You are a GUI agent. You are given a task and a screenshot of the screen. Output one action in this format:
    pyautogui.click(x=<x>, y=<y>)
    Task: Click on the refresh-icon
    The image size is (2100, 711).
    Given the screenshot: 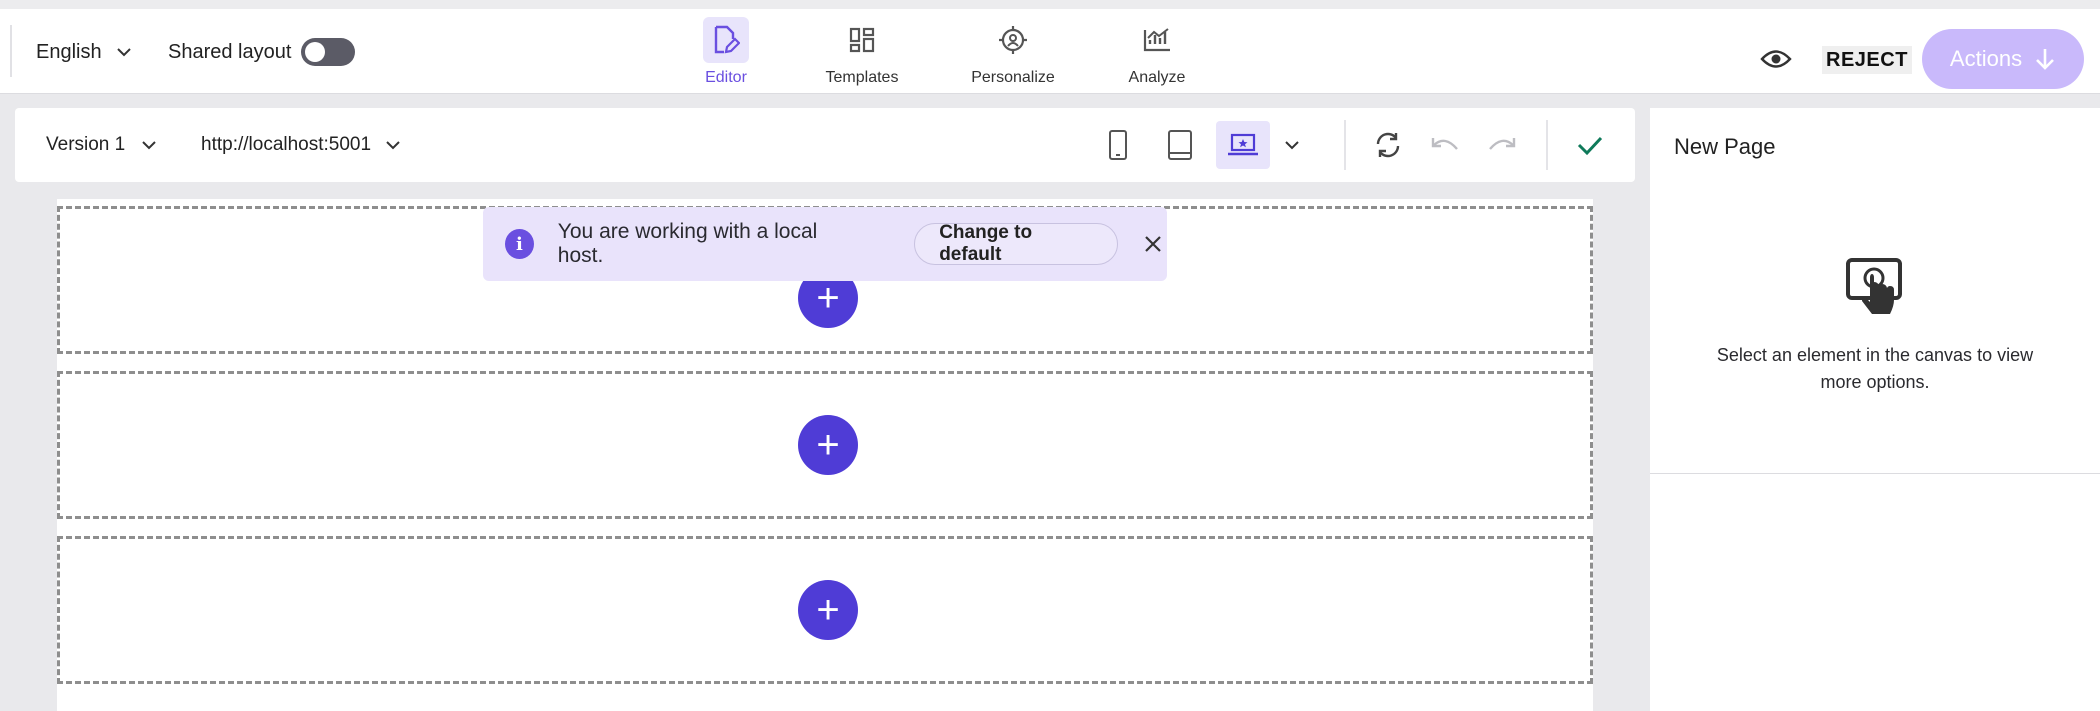 What is the action you would take?
    pyautogui.click(x=1388, y=145)
    